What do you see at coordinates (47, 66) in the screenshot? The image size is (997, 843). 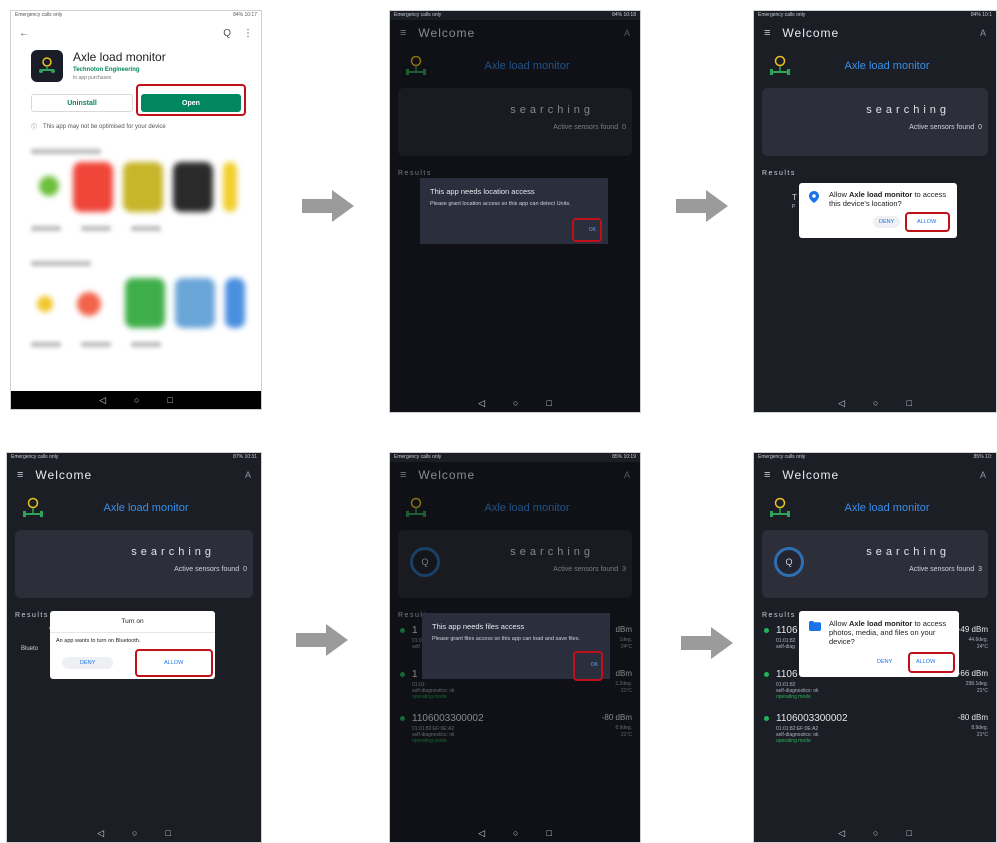 I see `app-icon` at bounding box center [47, 66].